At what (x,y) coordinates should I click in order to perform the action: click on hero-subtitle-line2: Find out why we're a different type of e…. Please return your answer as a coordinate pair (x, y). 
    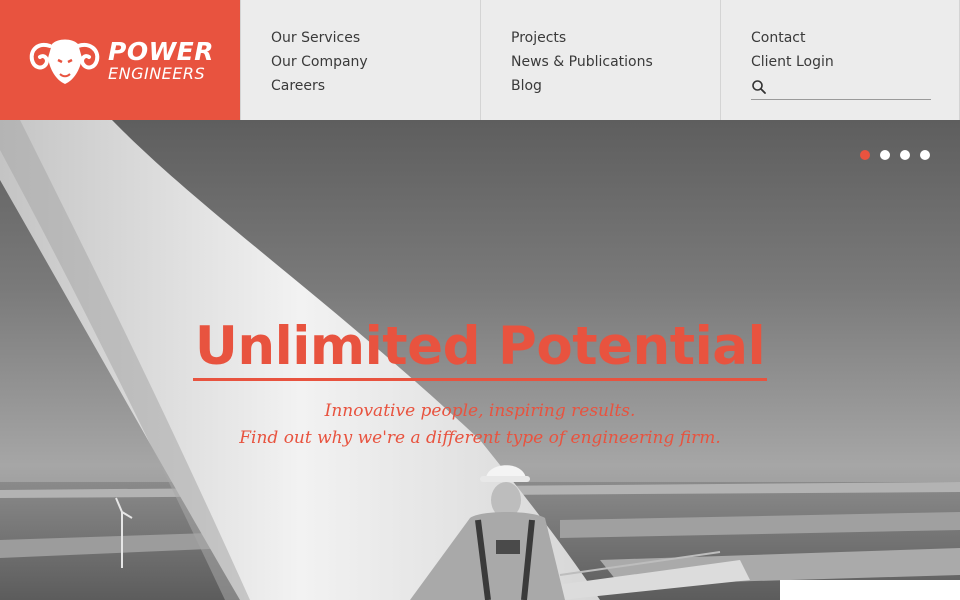
    Looking at the image, I should click on (480, 438).